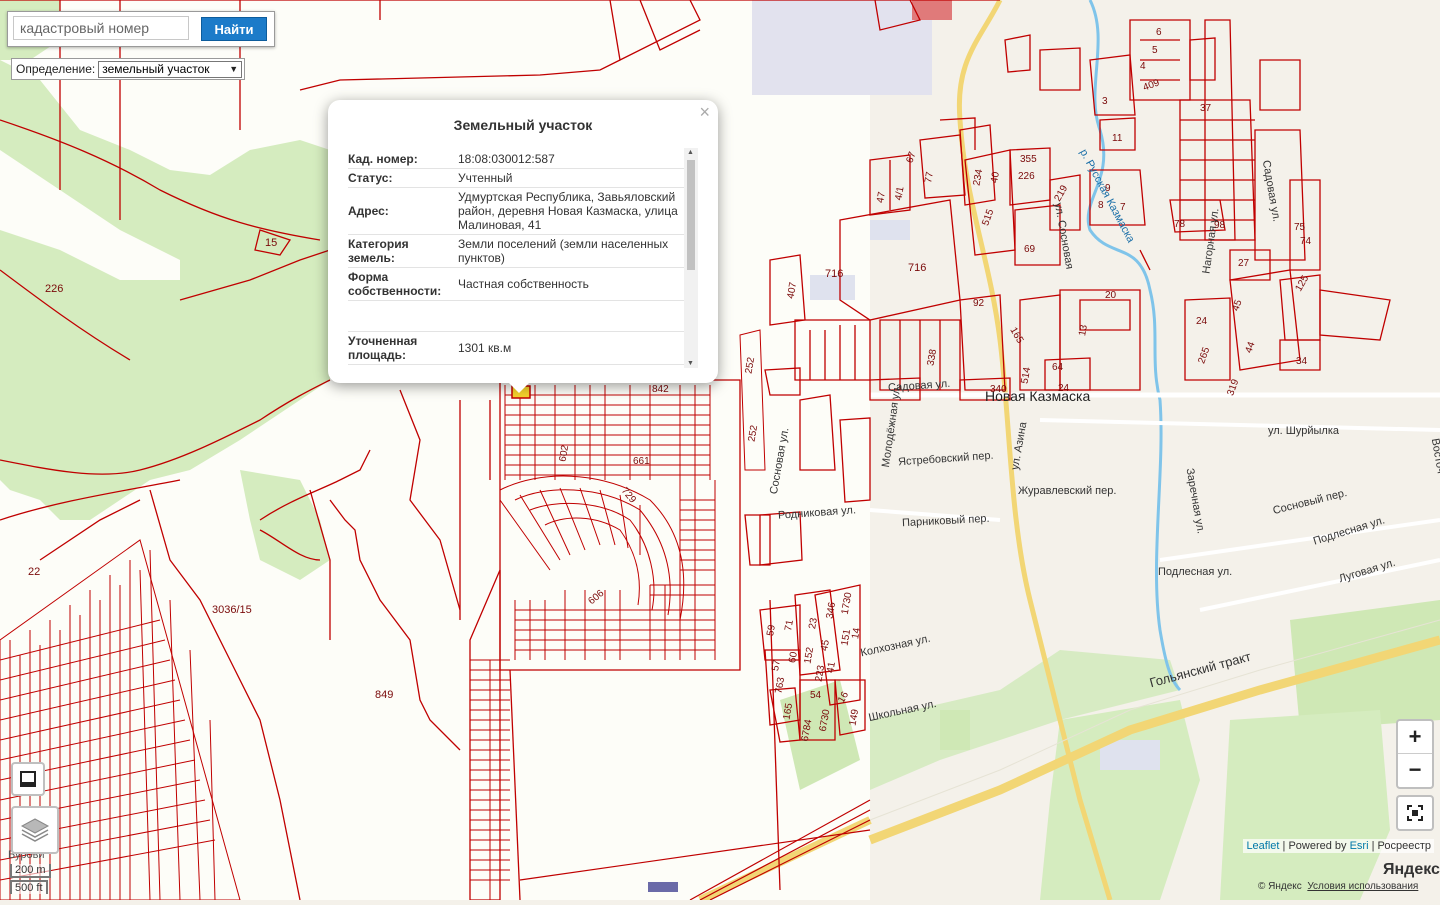  What do you see at coordinates (384, 695) in the screenshot?
I see `parcel-label: 849` at bounding box center [384, 695].